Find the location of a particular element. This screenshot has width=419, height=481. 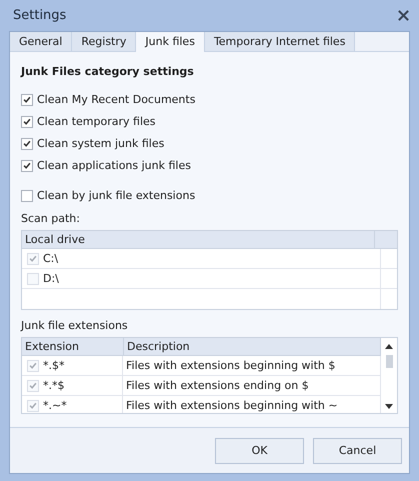

table-cell: D:\ is located at coordinates (51, 278).